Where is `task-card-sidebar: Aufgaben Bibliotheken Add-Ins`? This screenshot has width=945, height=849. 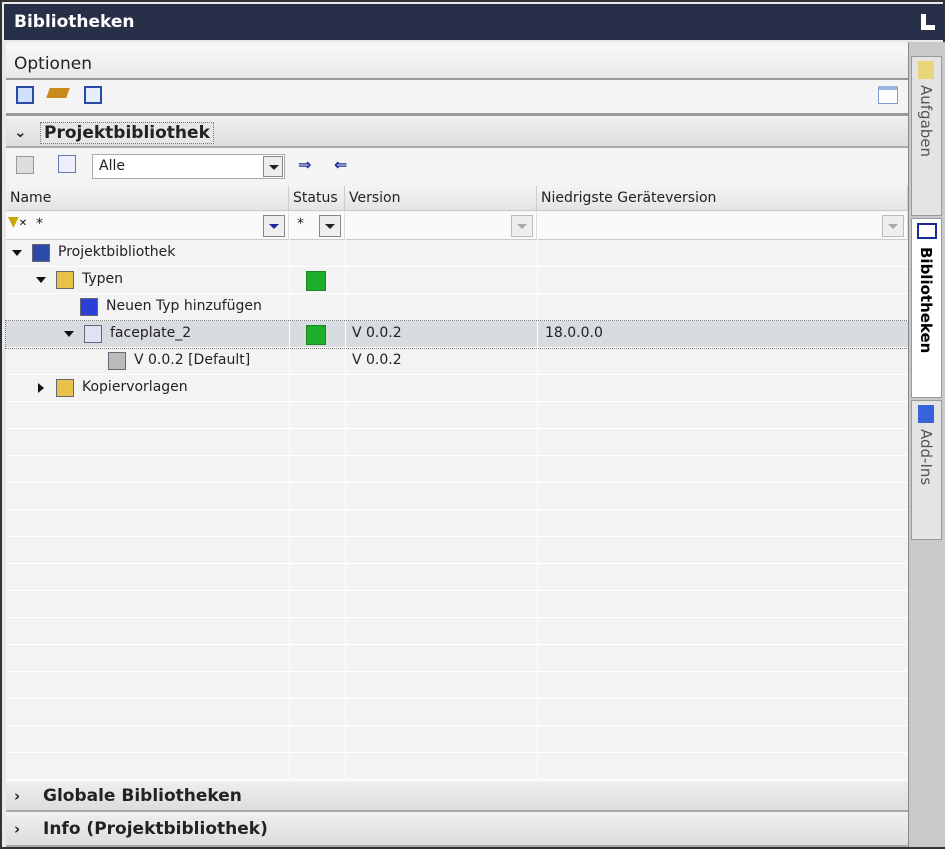
task-card-sidebar: Aufgaben Bibliotheken Add-Ins is located at coordinates (926, 444).